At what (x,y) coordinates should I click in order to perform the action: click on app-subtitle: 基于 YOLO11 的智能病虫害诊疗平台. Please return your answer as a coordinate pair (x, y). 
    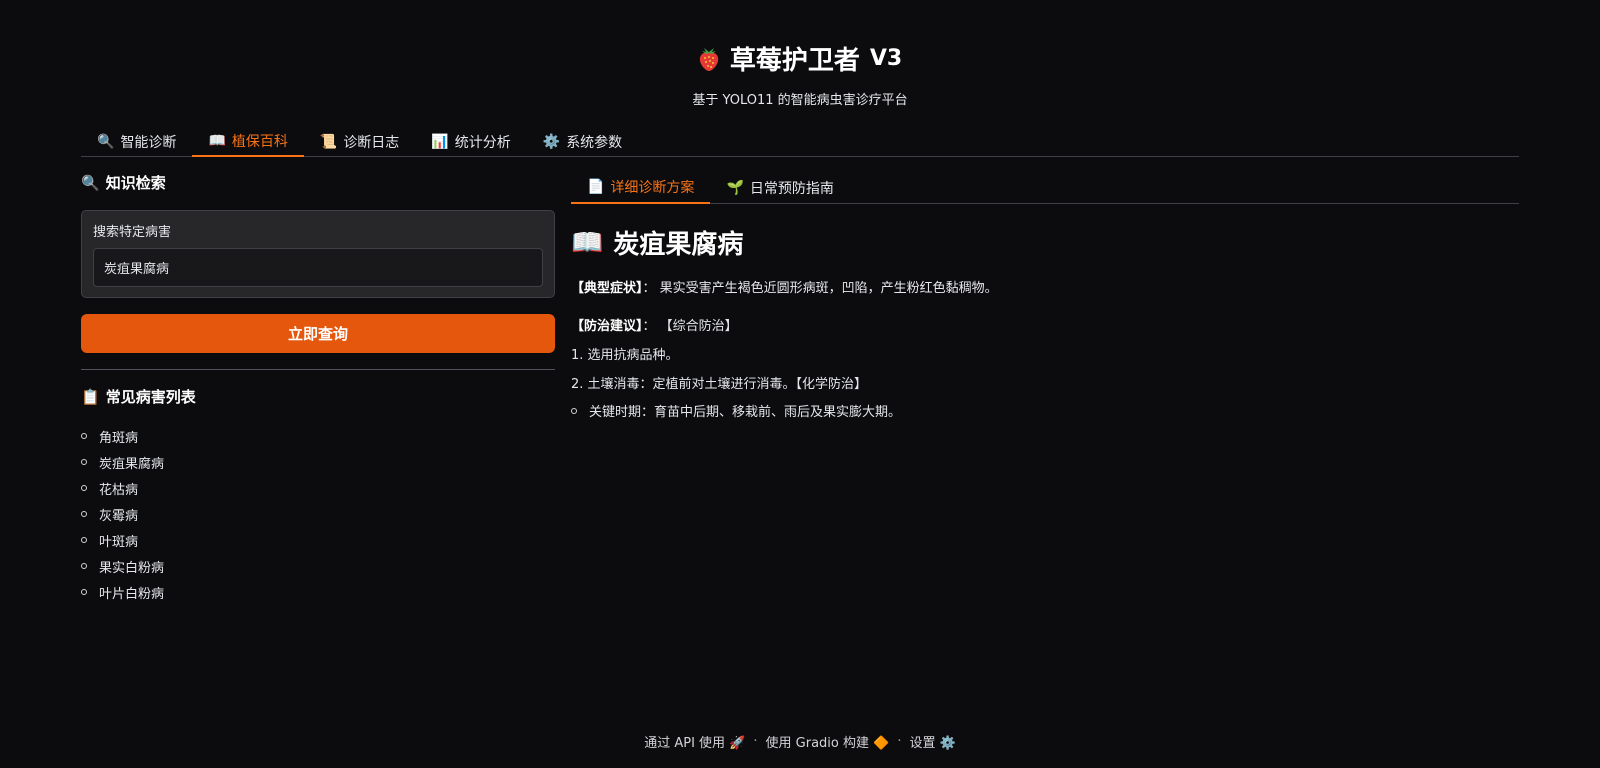
    Looking at the image, I should click on (800, 100).